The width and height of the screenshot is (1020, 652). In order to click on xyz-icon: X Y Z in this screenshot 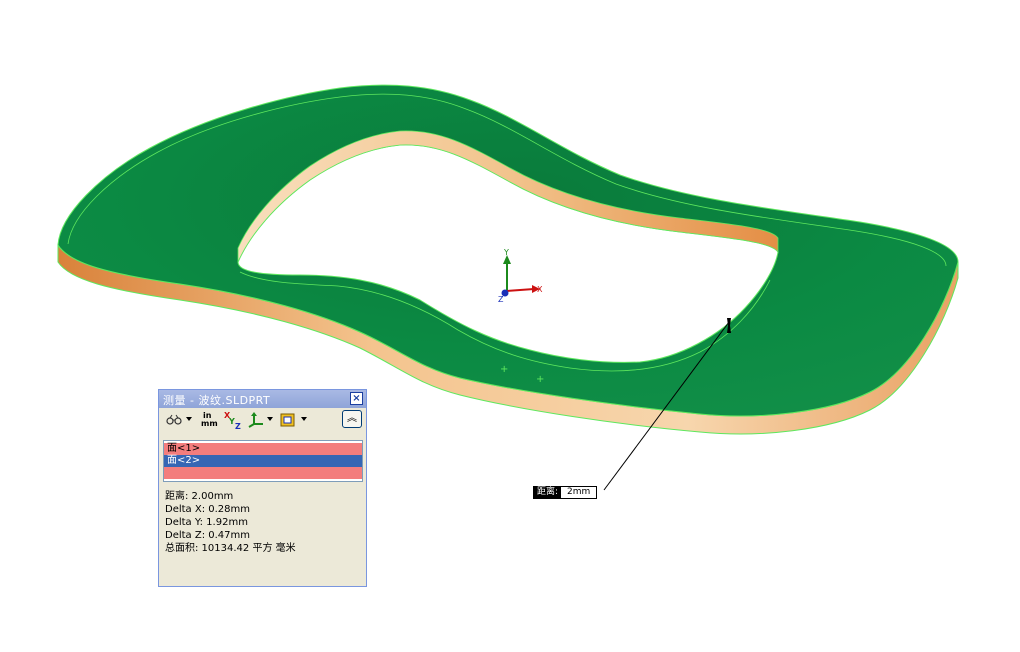, I will do `click(232, 420)`.